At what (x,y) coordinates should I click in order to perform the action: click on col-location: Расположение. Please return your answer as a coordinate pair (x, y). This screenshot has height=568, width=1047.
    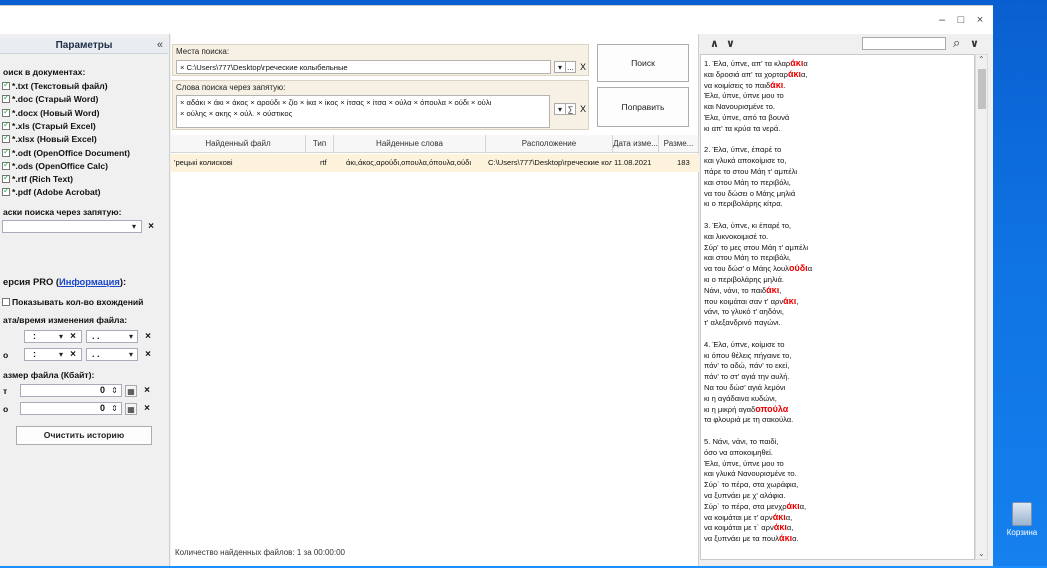
    Looking at the image, I should click on (549, 144).